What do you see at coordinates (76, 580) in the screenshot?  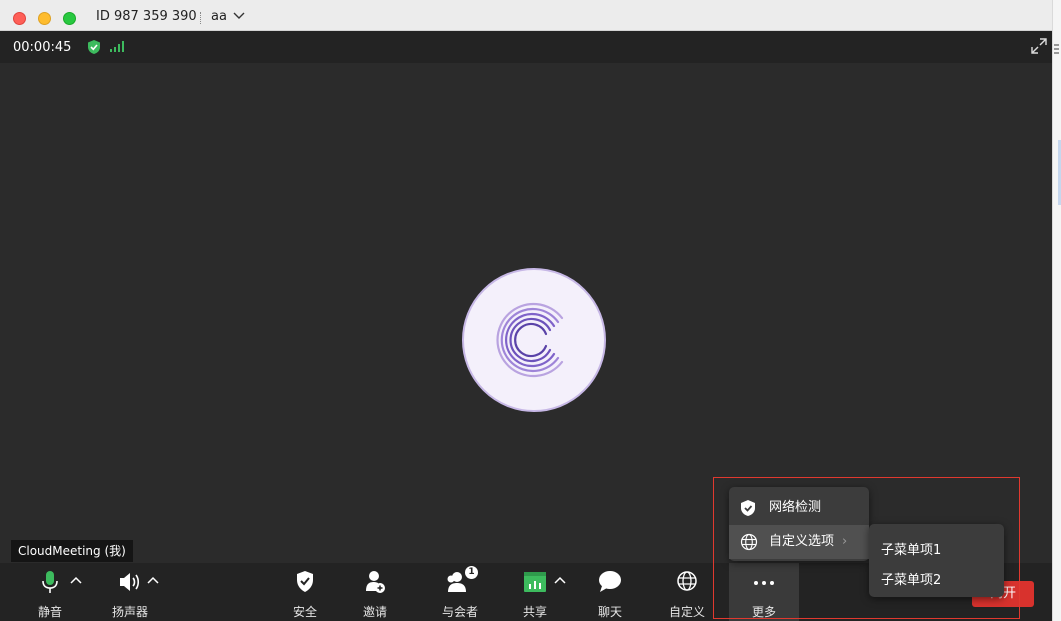 I see `mute-options-chevron-icon` at bounding box center [76, 580].